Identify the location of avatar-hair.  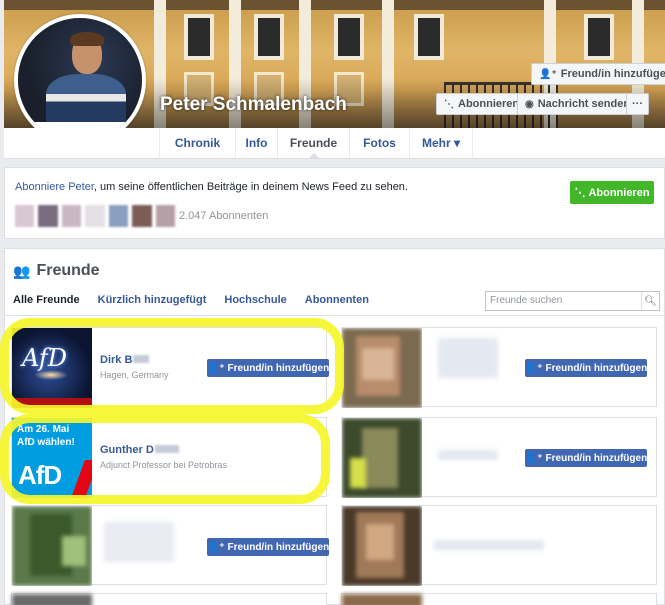
(87, 39).